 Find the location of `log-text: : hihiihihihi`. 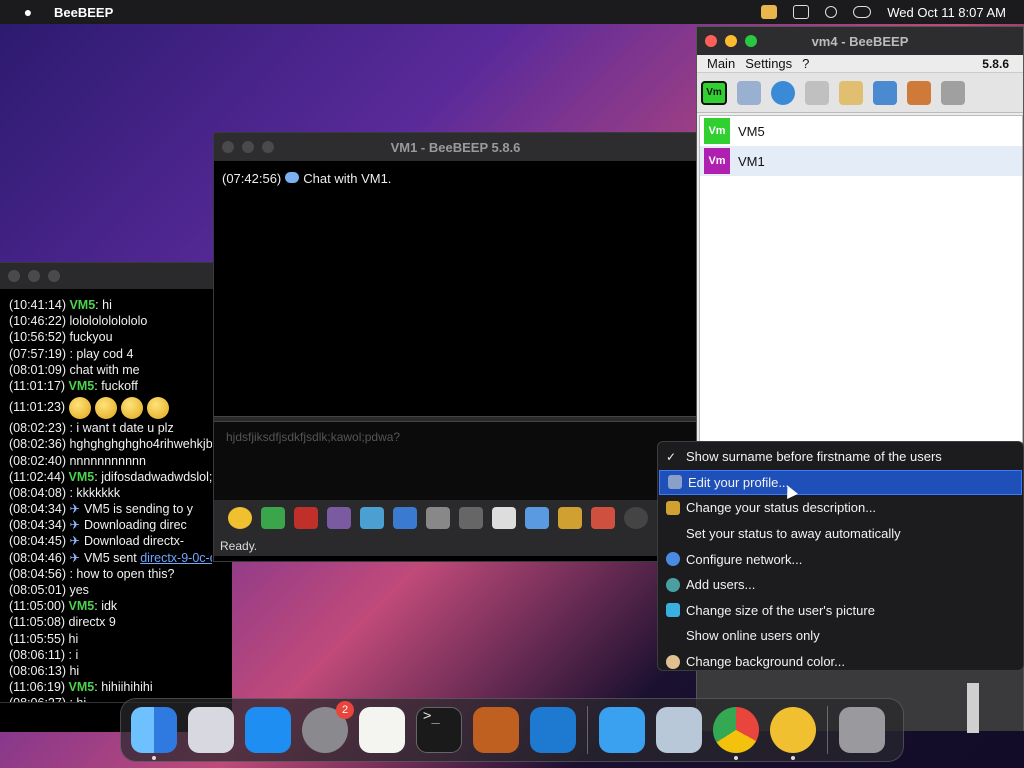

log-text: : hihiihihihi is located at coordinates (123, 687).